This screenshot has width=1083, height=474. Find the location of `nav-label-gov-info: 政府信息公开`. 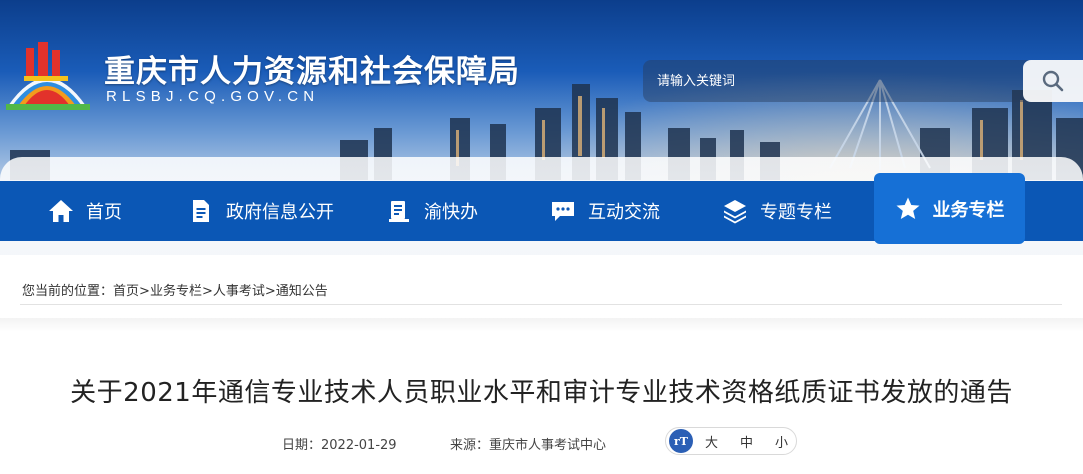

nav-label-gov-info: 政府信息公开 is located at coordinates (280, 212).